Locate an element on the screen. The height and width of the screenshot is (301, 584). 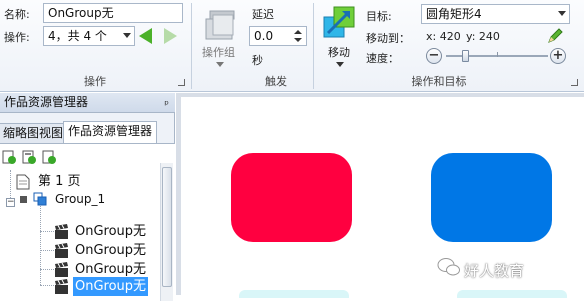
rounded-rectangle-red is located at coordinates (291, 197).